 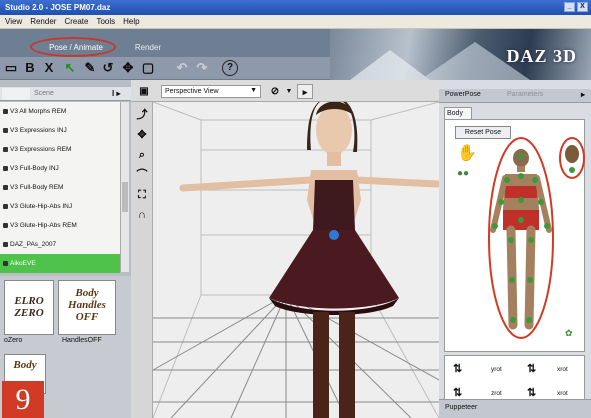 I want to click on camera-label: Perspective View, so click(x=192, y=91).